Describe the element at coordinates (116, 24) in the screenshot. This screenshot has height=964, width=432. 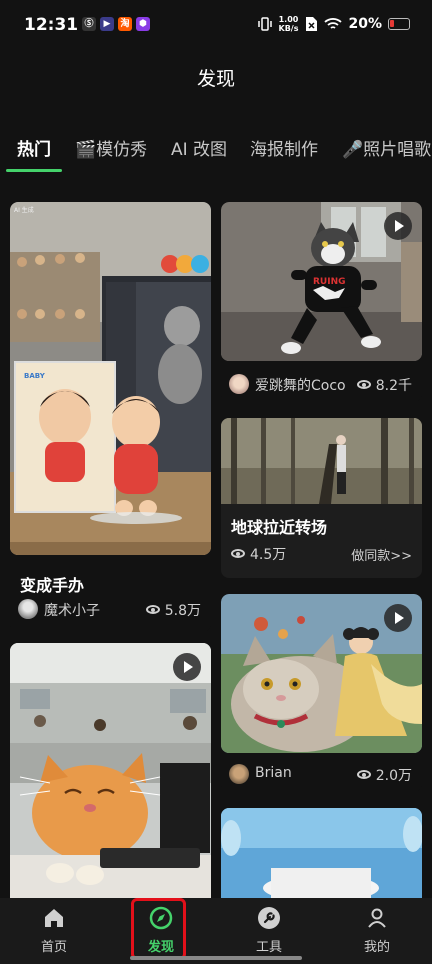
I see `status-app-icons: Ⓢ ▶ 淘 ⬢` at that location.